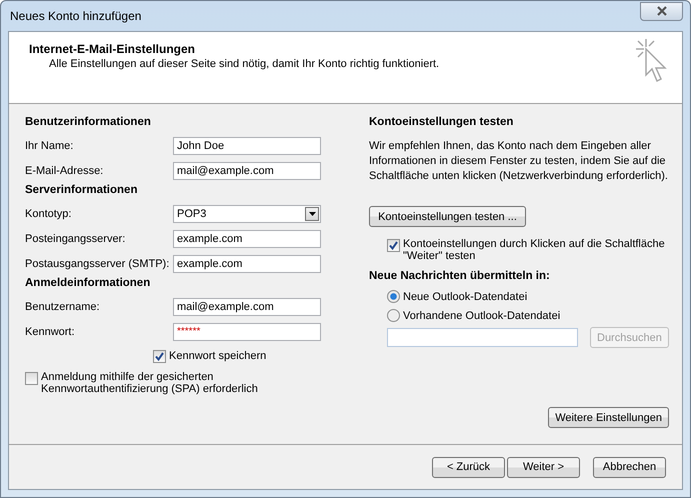 The width and height of the screenshot is (691, 498). What do you see at coordinates (63, 306) in the screenshot?
I see `field-label: Benutzername:` at bounding box center [63, 306].